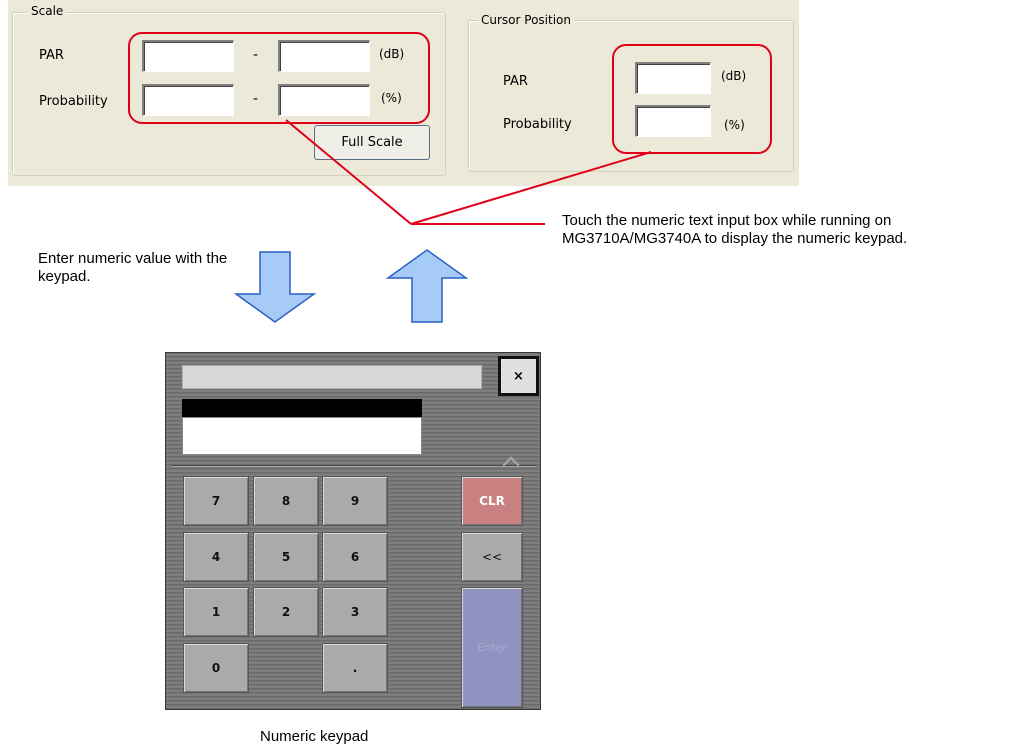 This screenshot has width=1025, height=751. I want to click on keypad-display-bar, so click(302, 408).